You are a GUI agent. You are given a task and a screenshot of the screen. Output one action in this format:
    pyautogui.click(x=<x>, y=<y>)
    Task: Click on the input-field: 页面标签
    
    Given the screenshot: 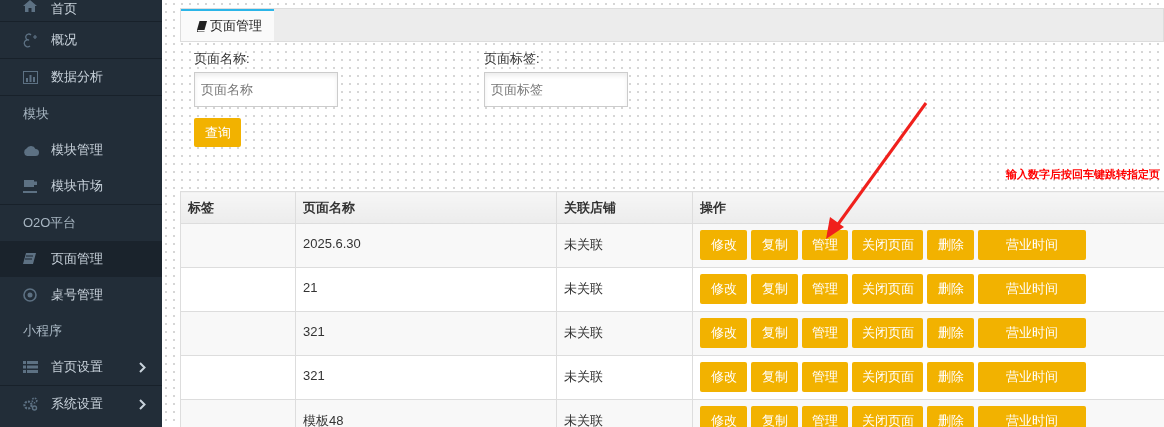 What is the action you would take?
    pyautogui.click(x=556, y=89)
    